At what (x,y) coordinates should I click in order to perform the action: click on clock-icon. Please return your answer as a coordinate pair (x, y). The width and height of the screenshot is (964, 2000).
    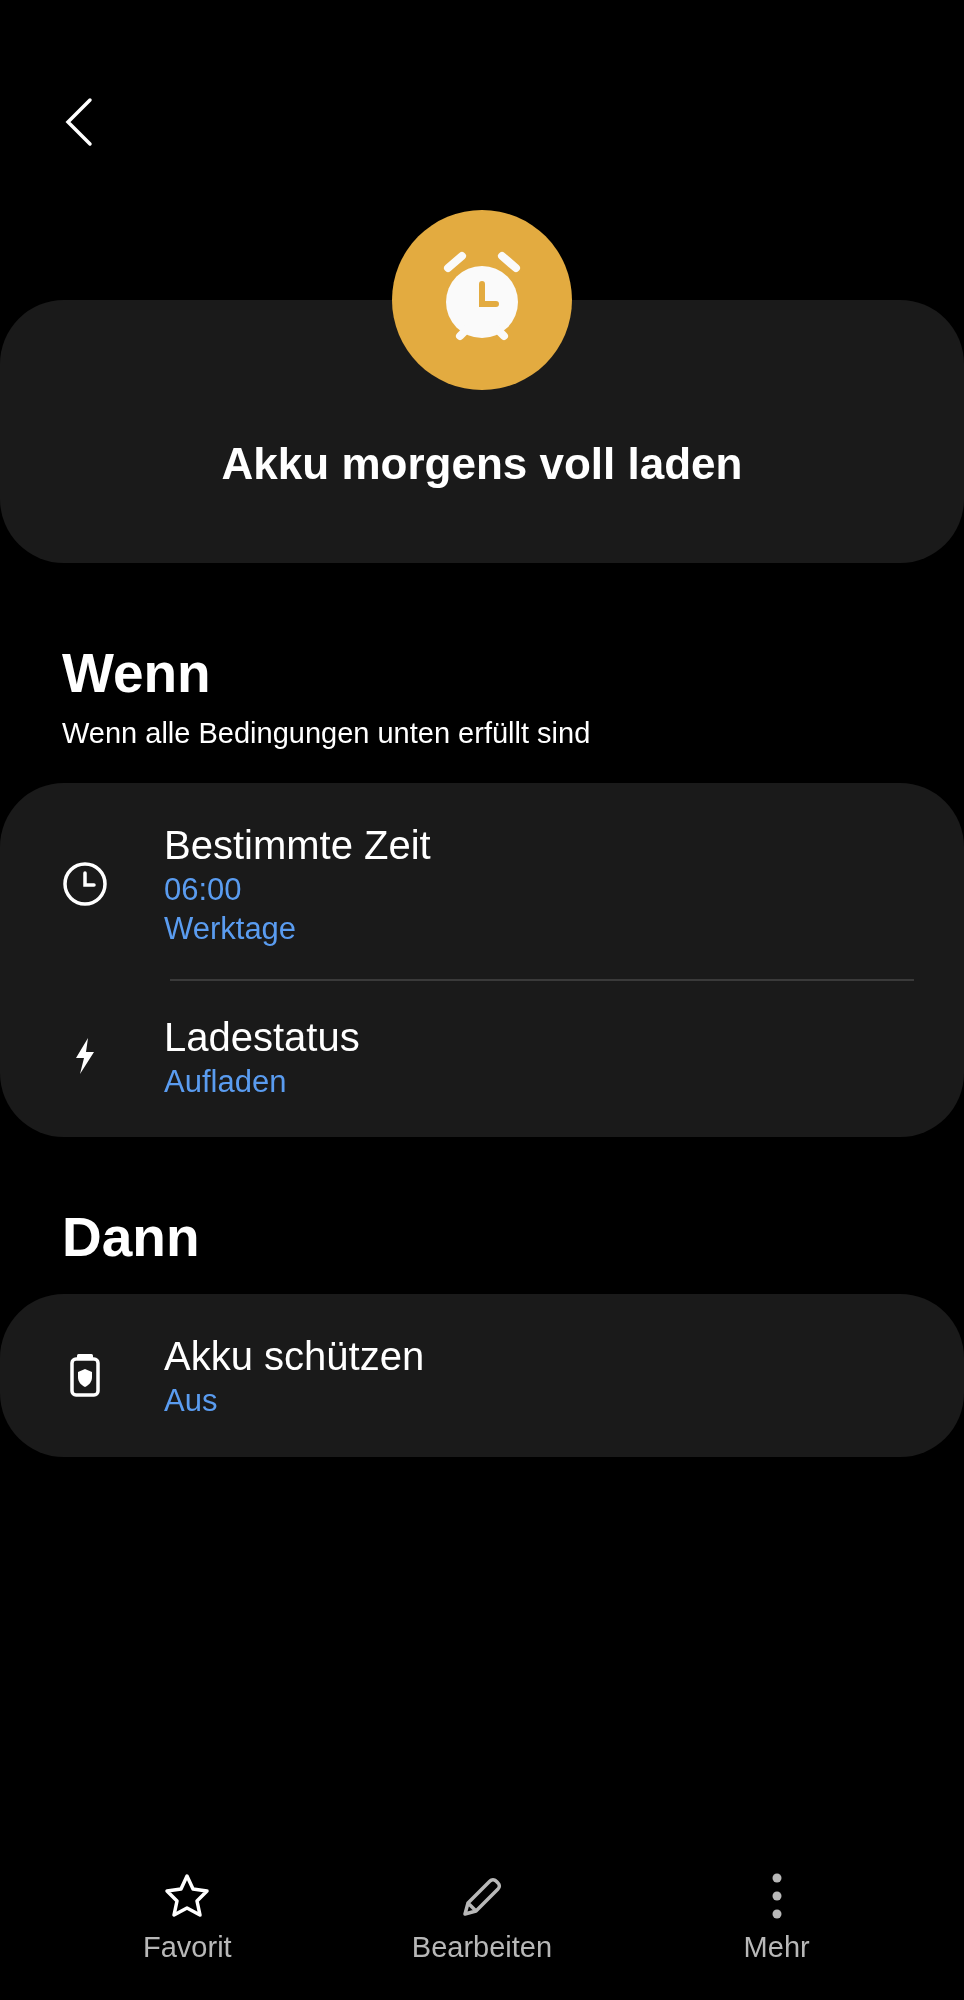
    Looking at the image, I should click on (85, 883).